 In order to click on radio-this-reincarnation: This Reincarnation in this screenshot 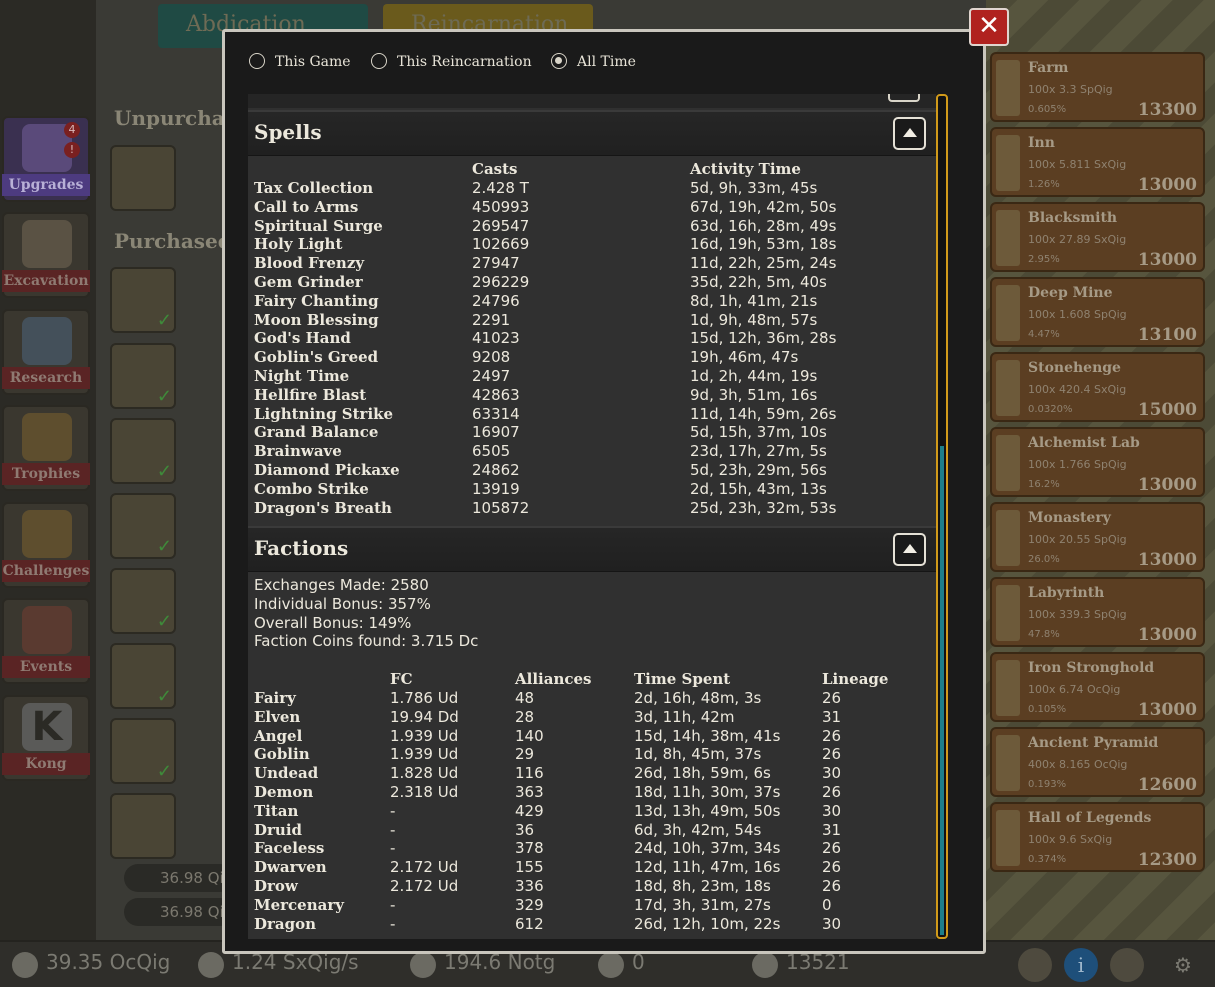, I will do `click(451, 61)`.